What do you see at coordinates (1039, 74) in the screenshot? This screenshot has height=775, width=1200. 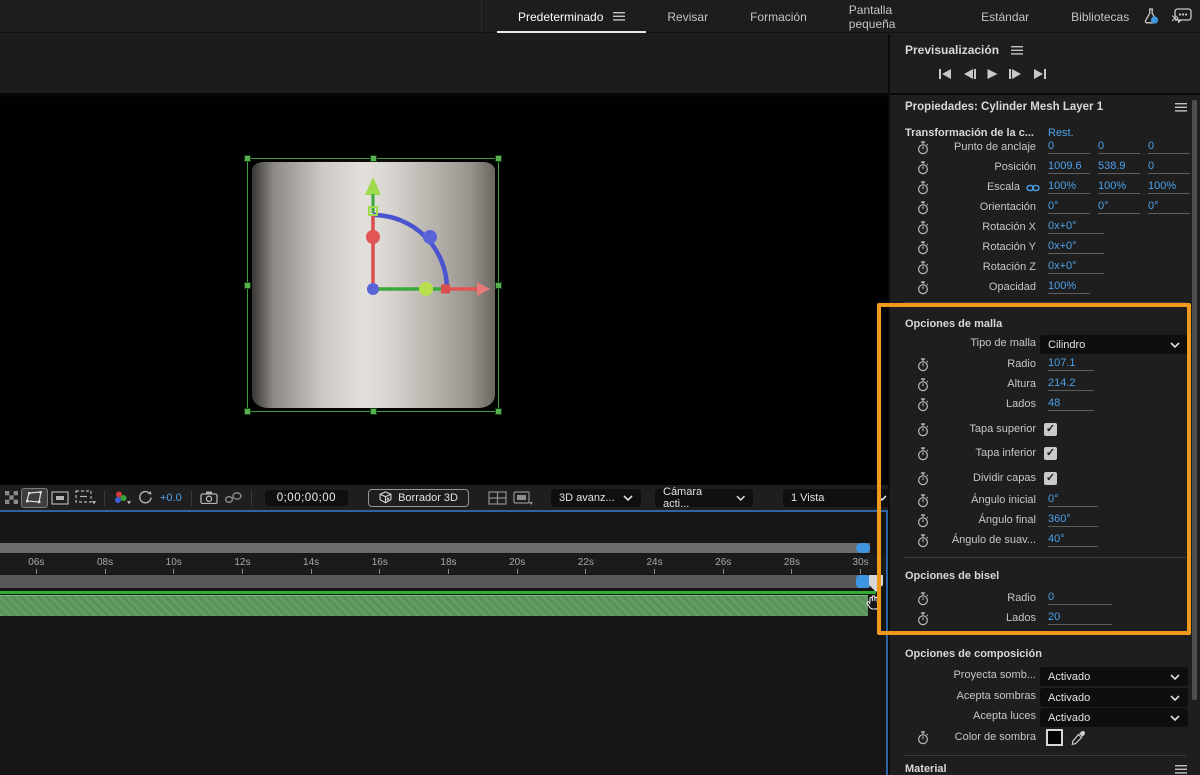 I see `last-frame-button` at bounding box center [1039, 74].